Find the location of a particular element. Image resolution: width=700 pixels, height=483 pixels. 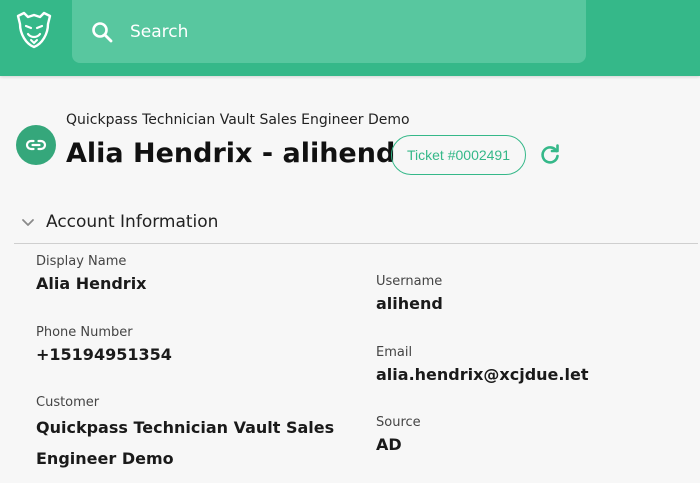

field-email: Email alia.hendrix@xcjdue.let is located at coordinates (531, 365).